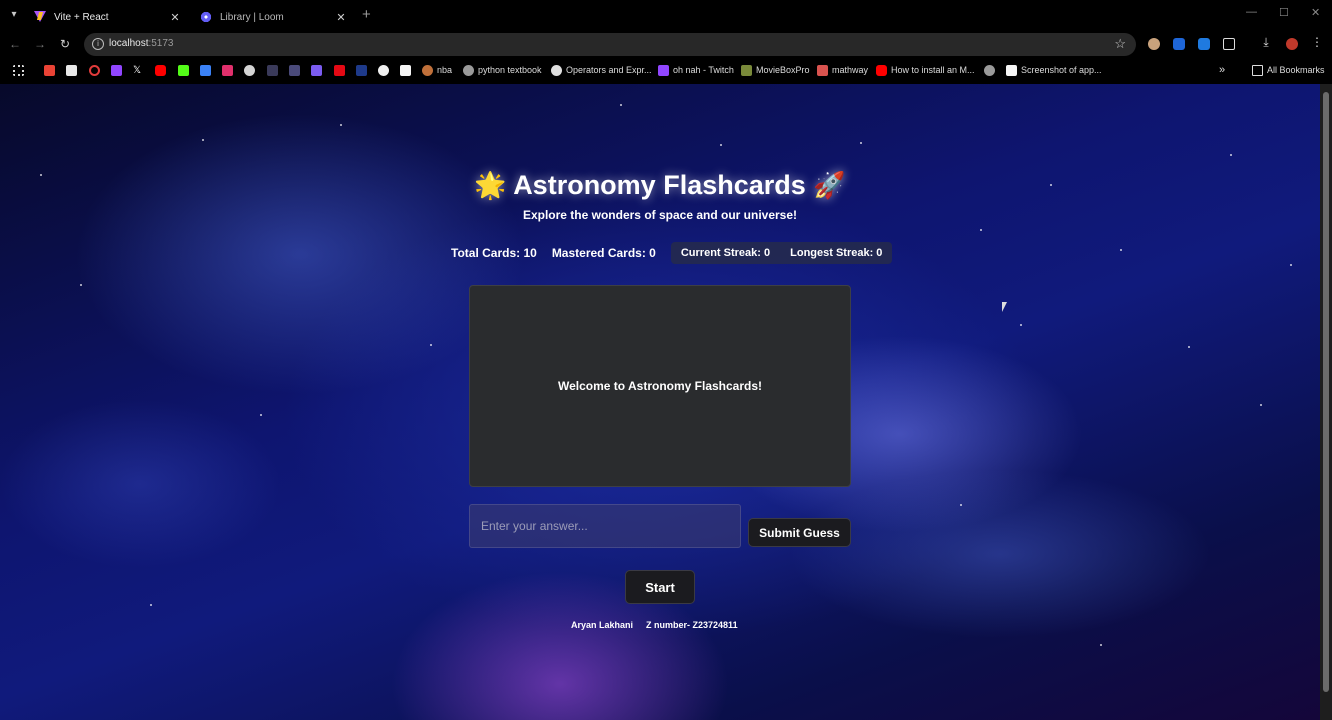  I want to click on bookmark-movieboxpro: MovieBoxPro, so click(775, 70).